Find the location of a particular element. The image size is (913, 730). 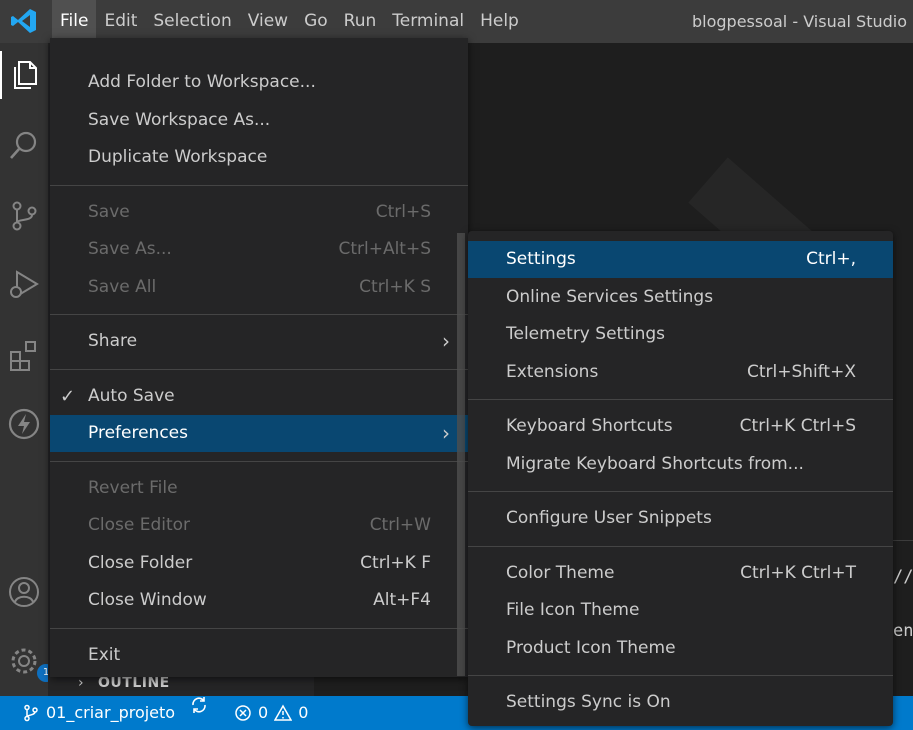

pref-menu-item-configure-user-snippets: Configure User Snippets is located at coordinates (680, 518).